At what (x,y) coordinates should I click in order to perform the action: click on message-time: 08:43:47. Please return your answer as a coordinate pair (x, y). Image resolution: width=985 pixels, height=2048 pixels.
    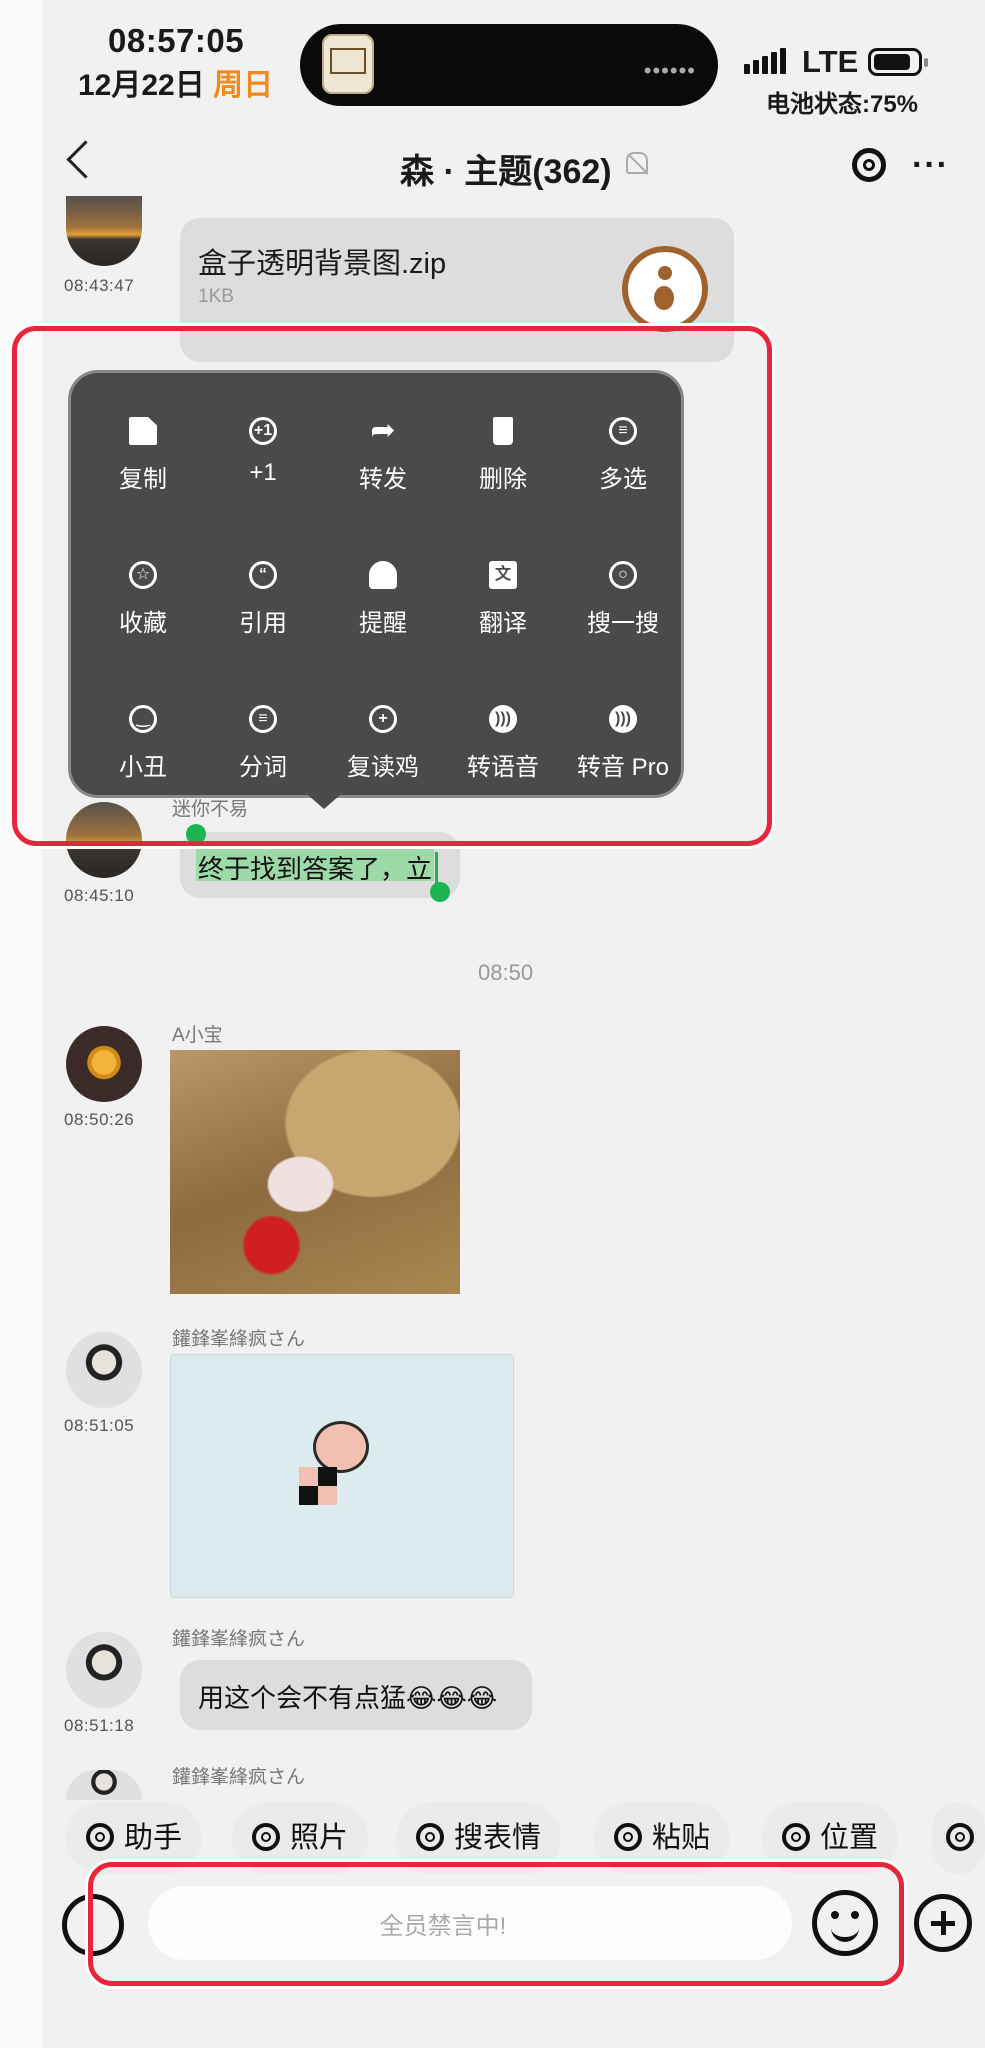
    Looking at the image, I should click on (99, 285).